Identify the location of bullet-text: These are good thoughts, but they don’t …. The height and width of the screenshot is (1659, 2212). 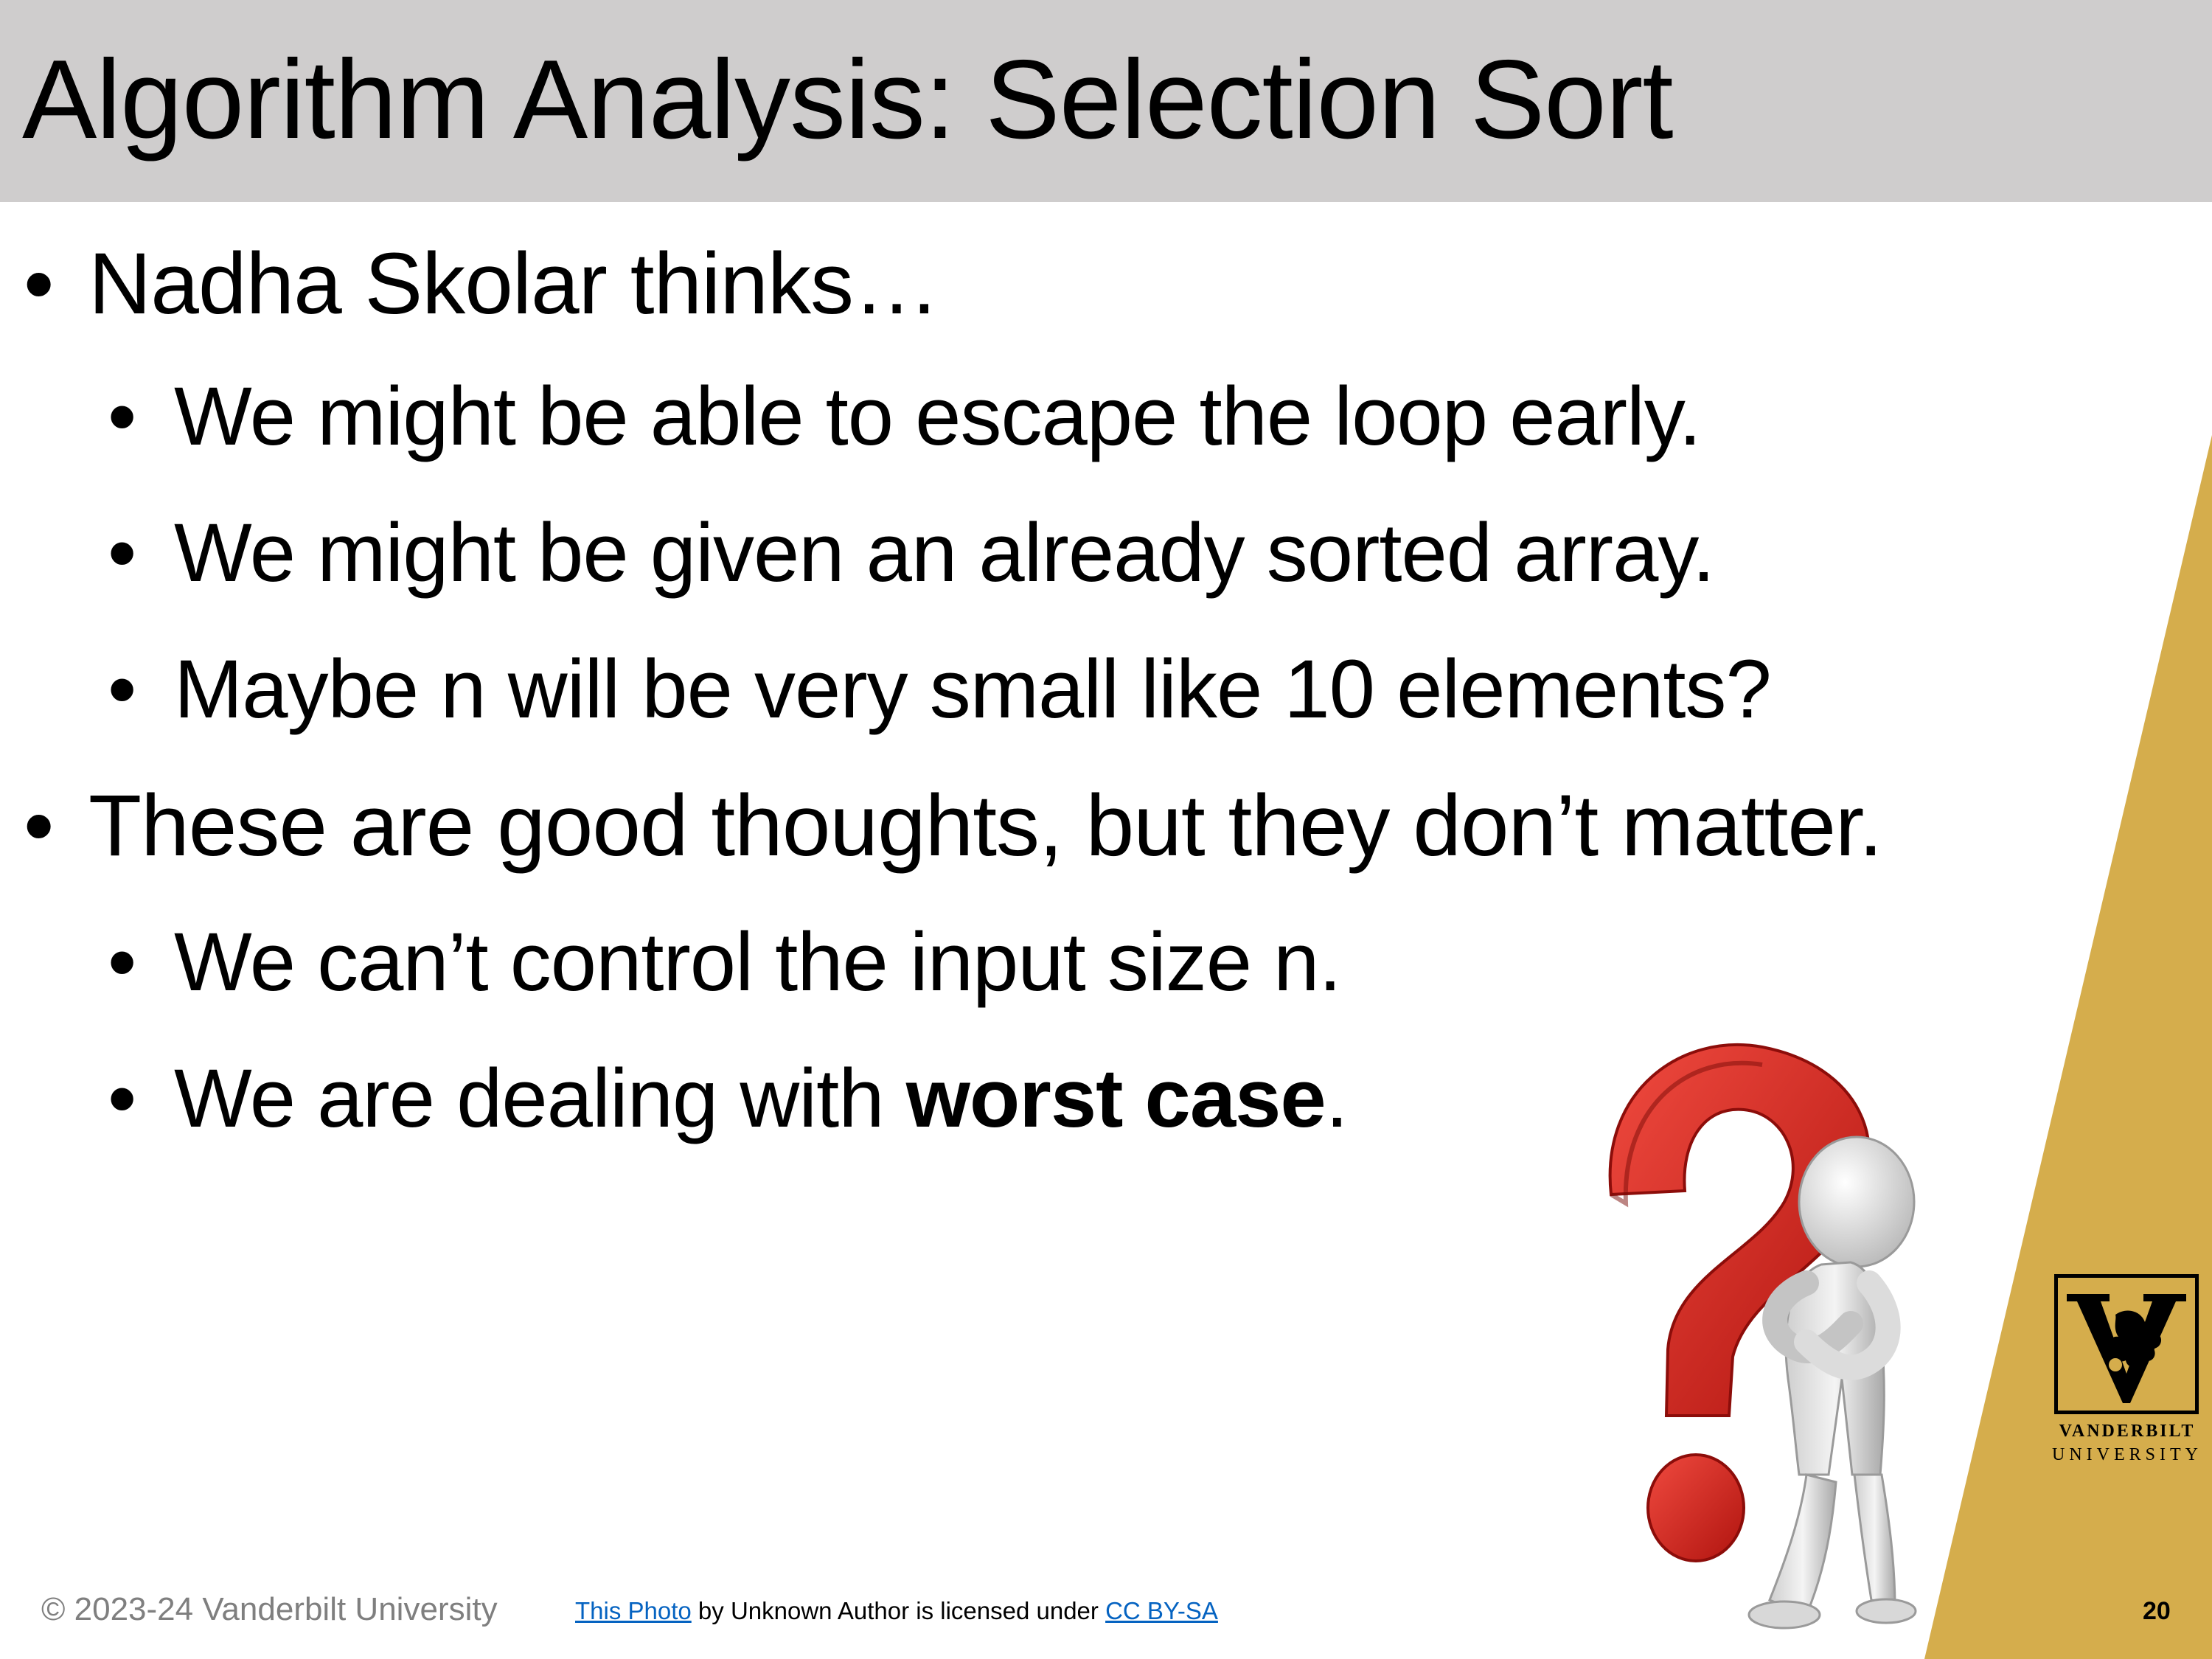
(985, 825).